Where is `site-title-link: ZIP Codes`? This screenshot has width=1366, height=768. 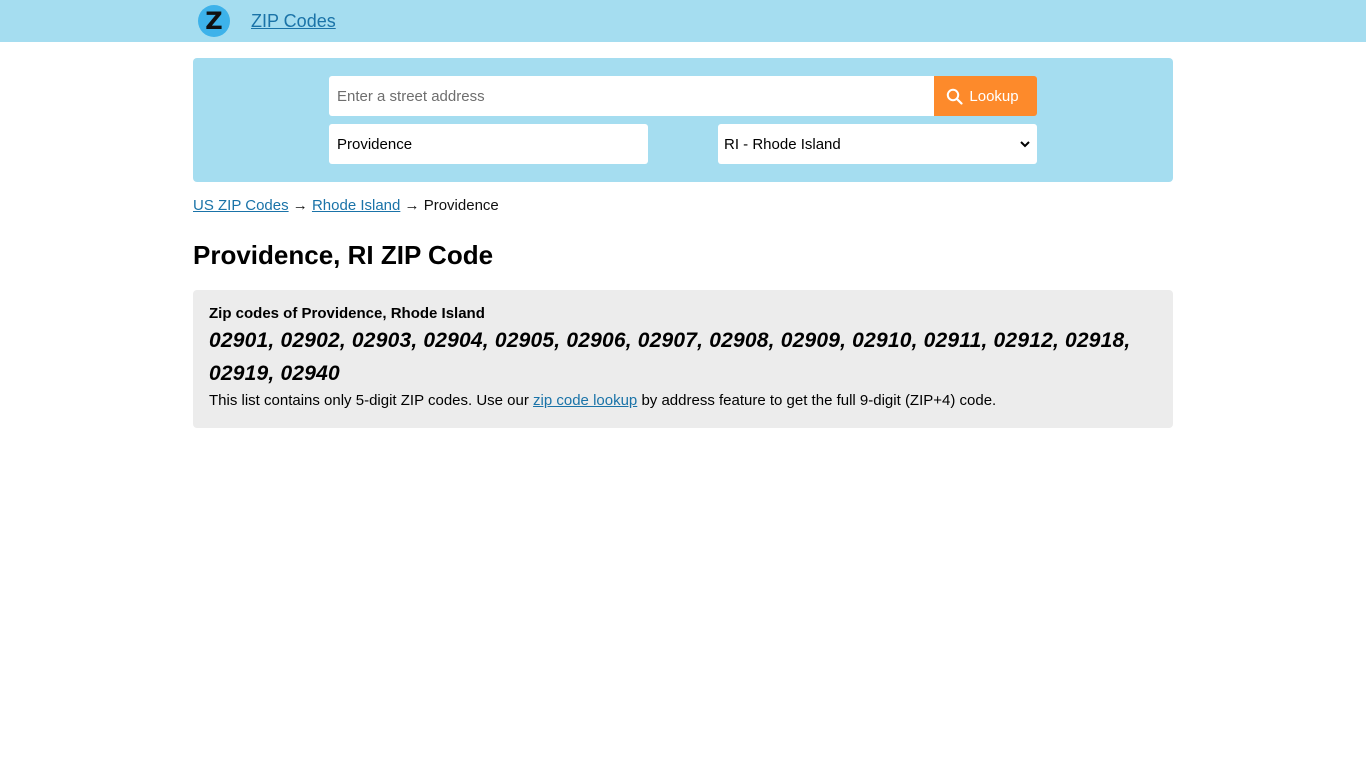 site-title-link: ZIP Codes is located at coordinates (293, 21).